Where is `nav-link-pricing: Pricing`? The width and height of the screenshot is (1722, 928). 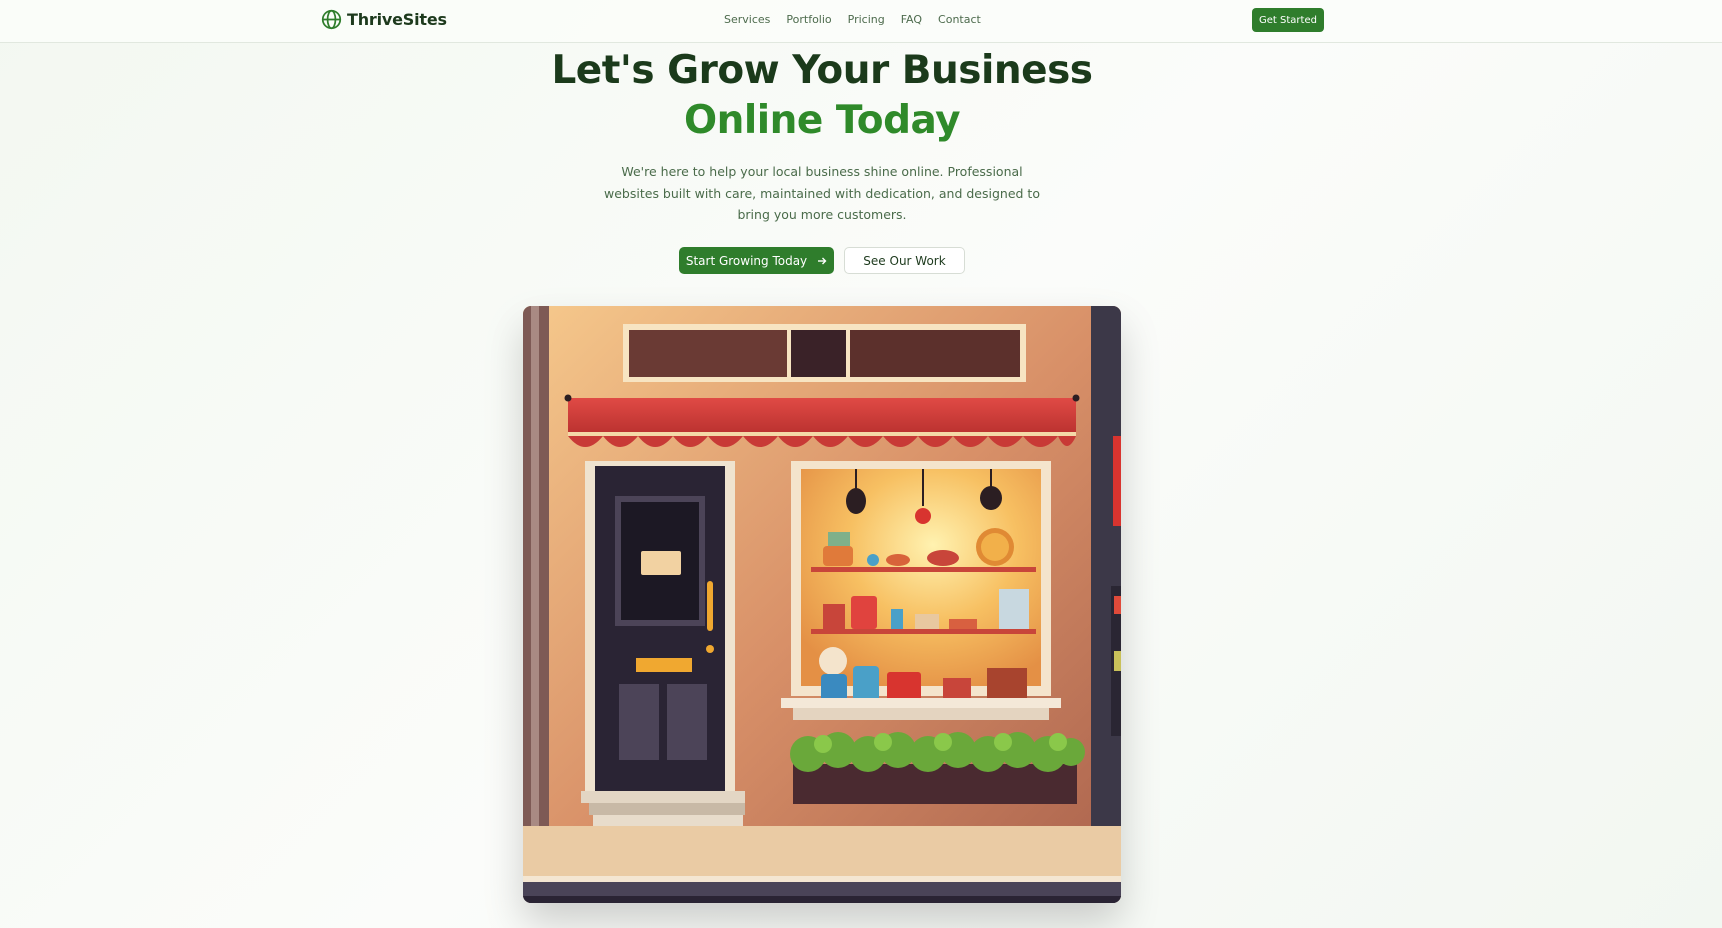 nav-link-pricing: Pricing is located at coordinates (866, 19).